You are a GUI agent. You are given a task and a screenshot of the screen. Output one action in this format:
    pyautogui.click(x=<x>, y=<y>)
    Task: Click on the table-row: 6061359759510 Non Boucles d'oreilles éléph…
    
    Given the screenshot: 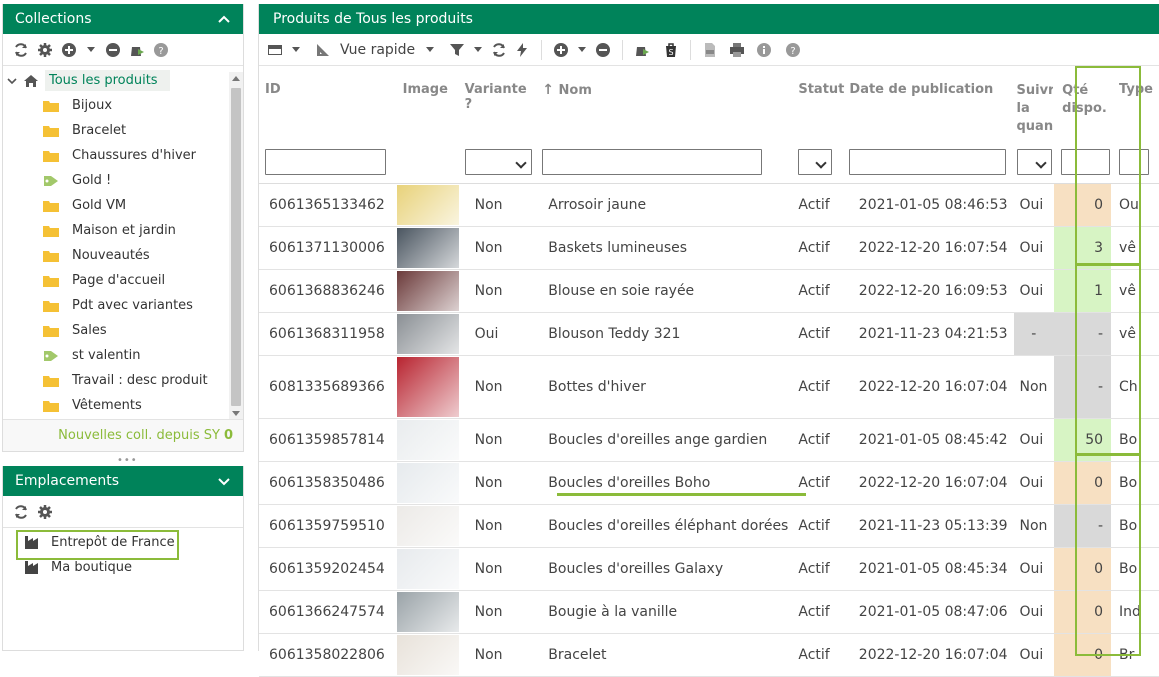 What is the action you would take?
    pyautogui.click(x=709, y=526)
    